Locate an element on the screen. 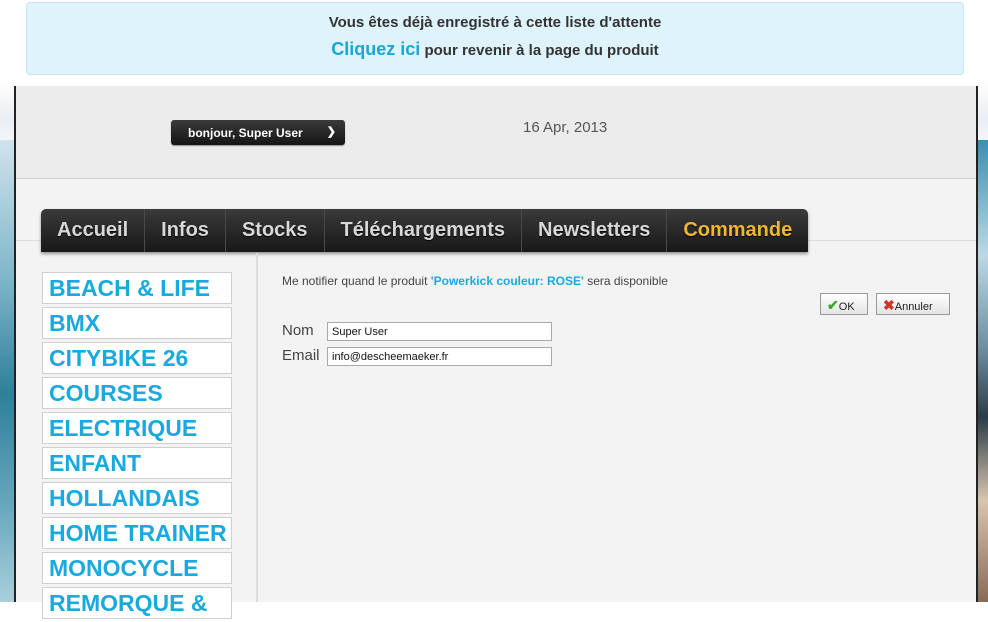 This screenshot has width=988, height=622. product-name: 'Powerkick couleur: ROSE' is located at coordinates (507, 281).